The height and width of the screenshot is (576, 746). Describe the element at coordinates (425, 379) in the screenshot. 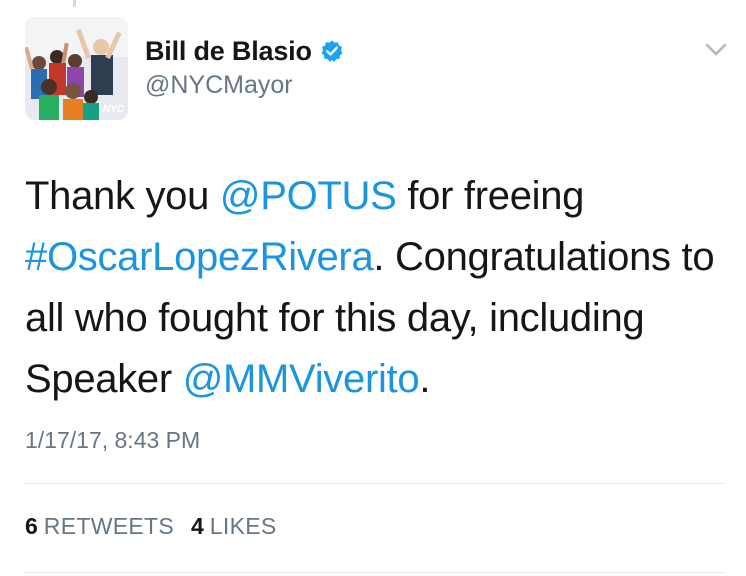

I see `tweet-text-segment: .` at that location.